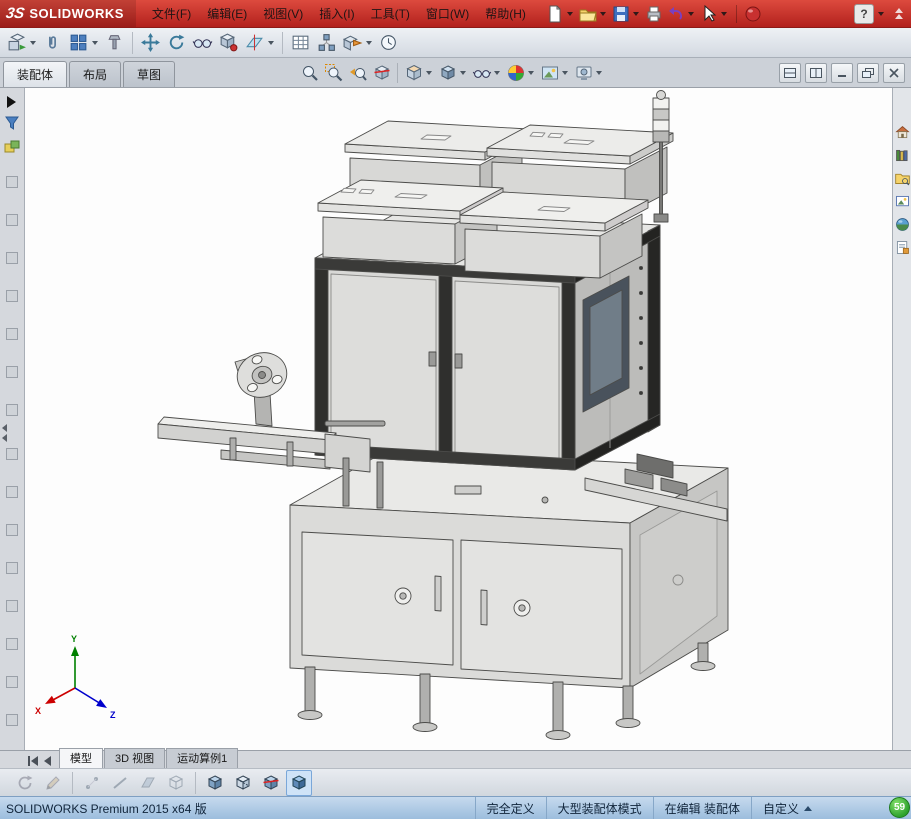  Describe the element at coordinates (135, 758) in the screenshot. I see `tab-3d-views: 3D 视图` at that location.